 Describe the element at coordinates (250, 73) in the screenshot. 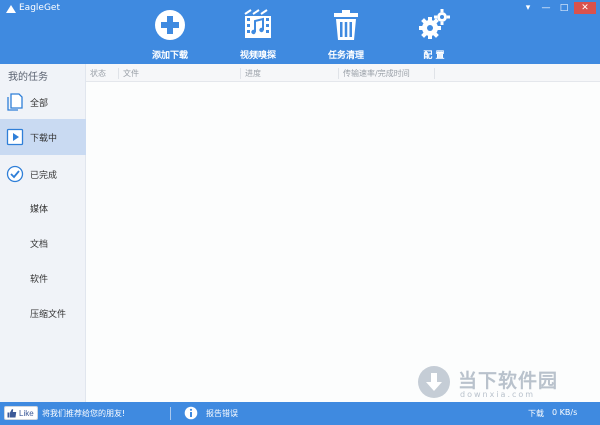

I see `column-progress: 进度` at that location.